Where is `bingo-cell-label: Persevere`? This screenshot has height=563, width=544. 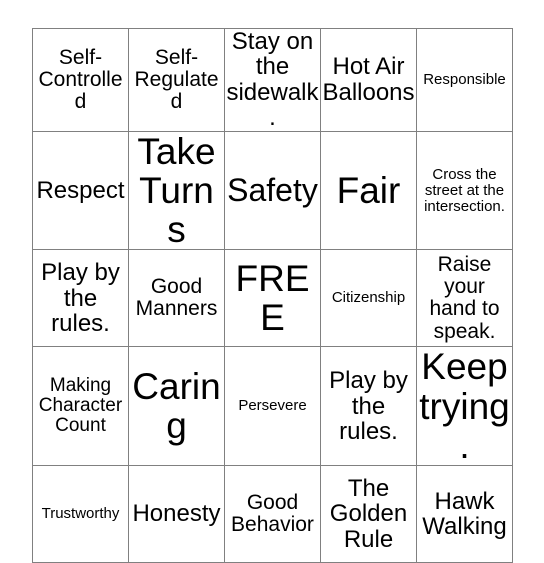
bingo-cell-label: Persevere is located at coordinates (272, 406).